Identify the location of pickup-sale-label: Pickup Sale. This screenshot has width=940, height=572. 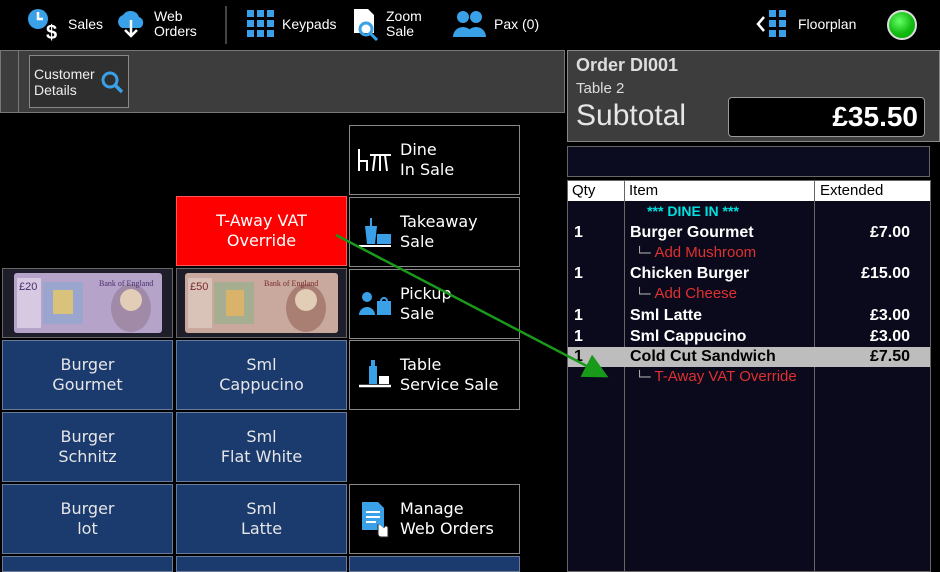
(426, 303).